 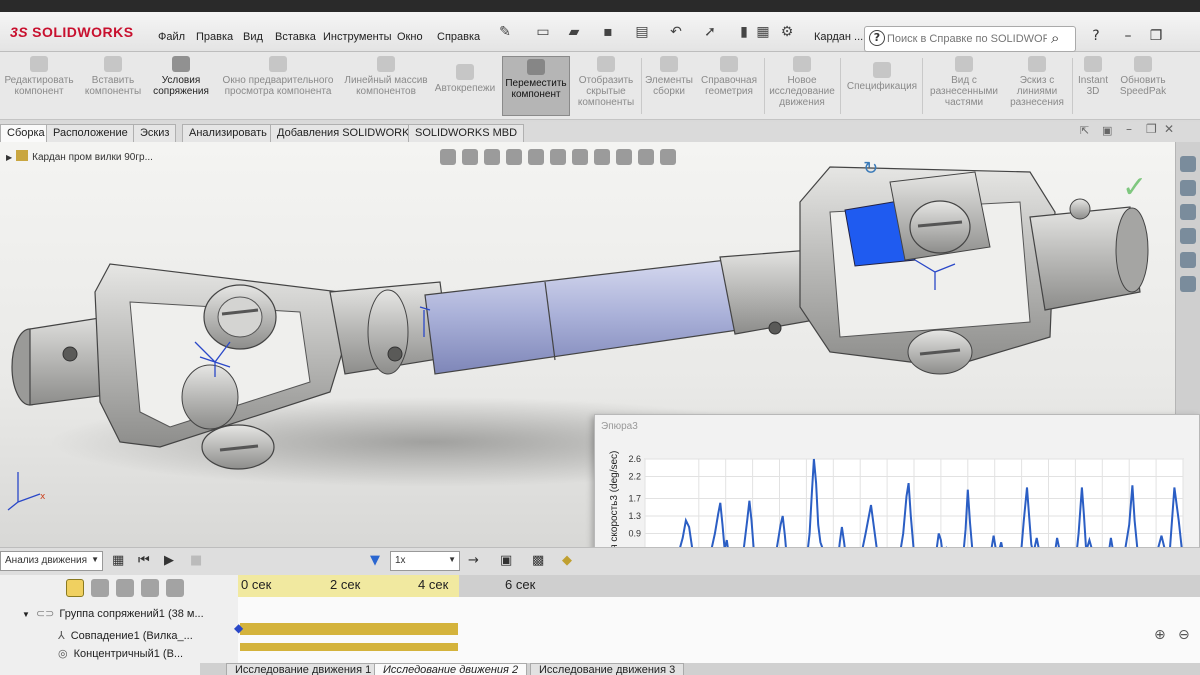 I want to click on file-explorer-icon, so click(x=1188, y=212).